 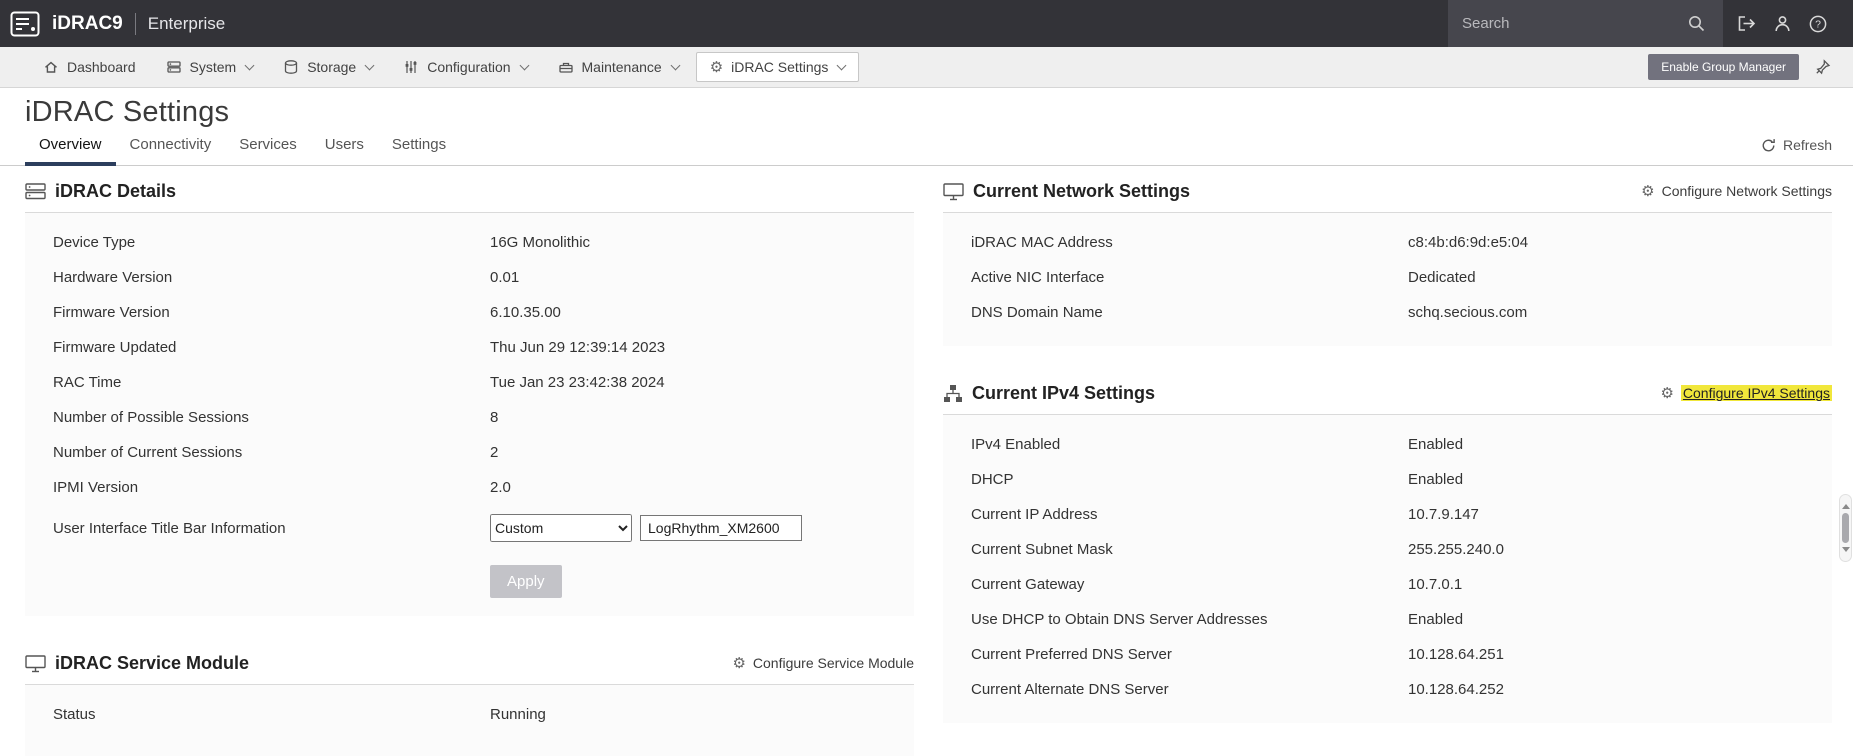 I want to click on nav-item-maintenance: Maintenance, so click(x=618, y=67).